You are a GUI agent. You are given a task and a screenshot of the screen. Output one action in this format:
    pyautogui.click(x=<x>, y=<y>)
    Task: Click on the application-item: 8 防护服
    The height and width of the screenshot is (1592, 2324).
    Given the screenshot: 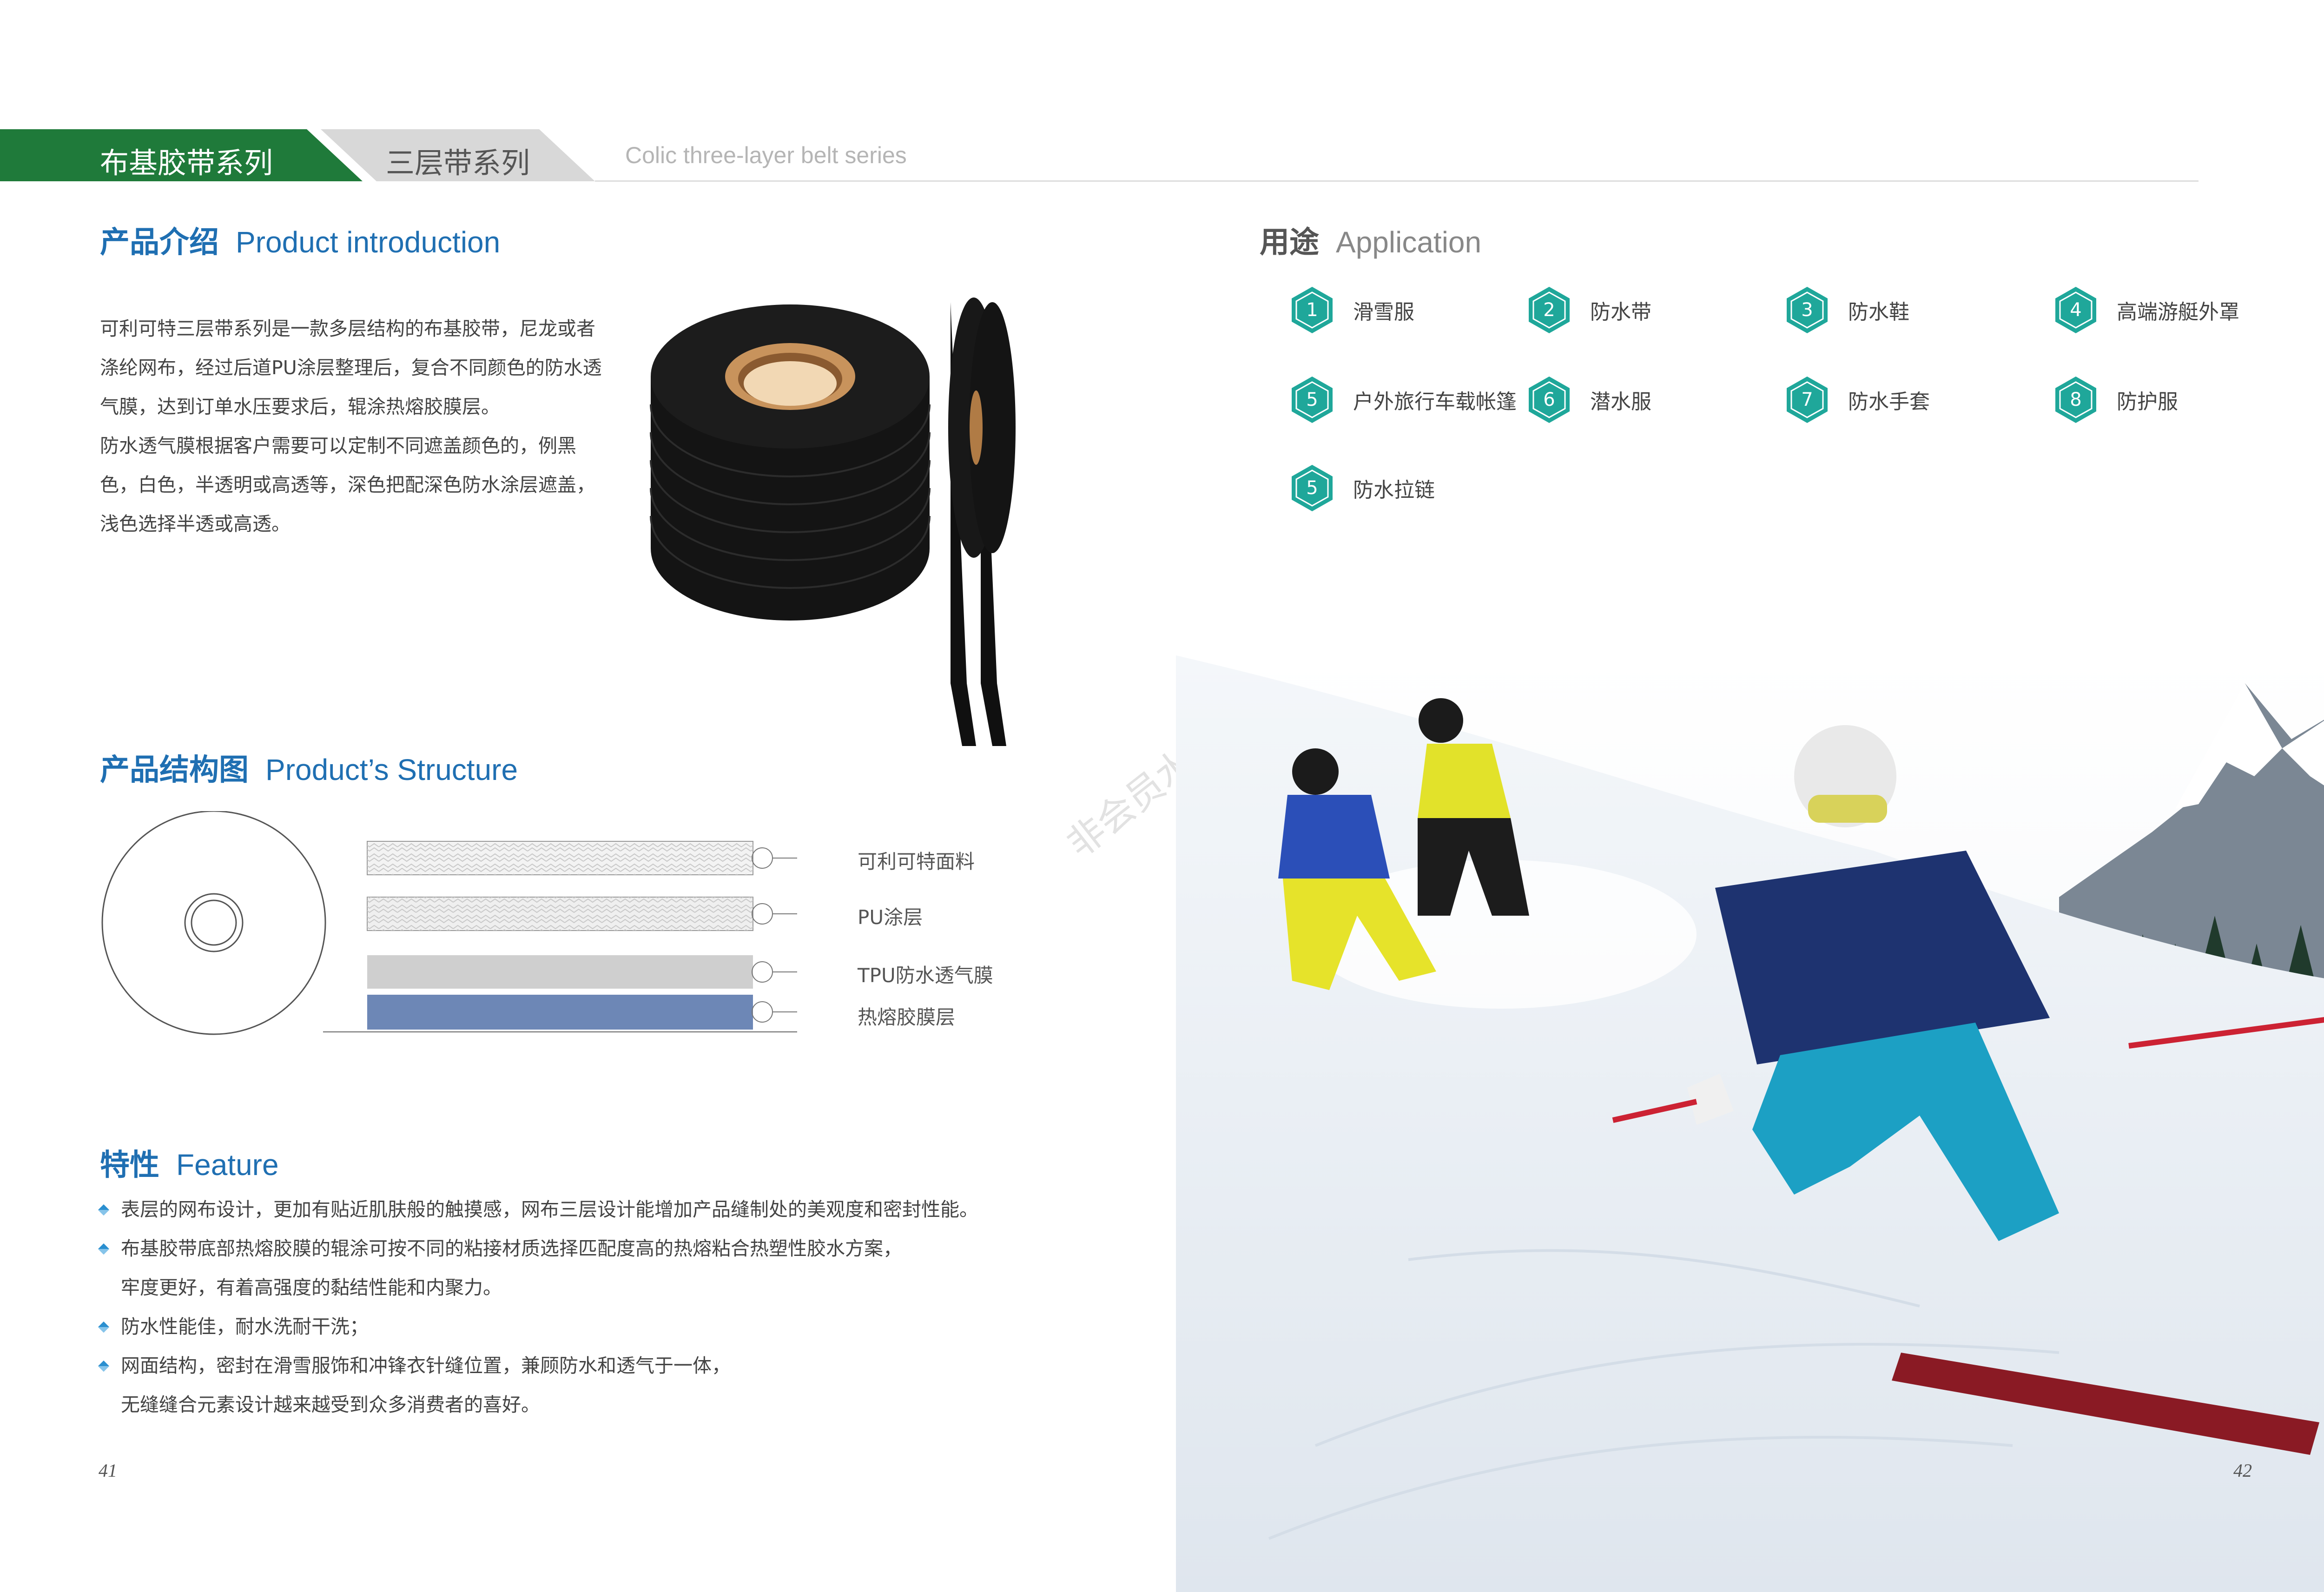 What is the action you would take?
    pyautogui.click(x=2115, y=399)
    